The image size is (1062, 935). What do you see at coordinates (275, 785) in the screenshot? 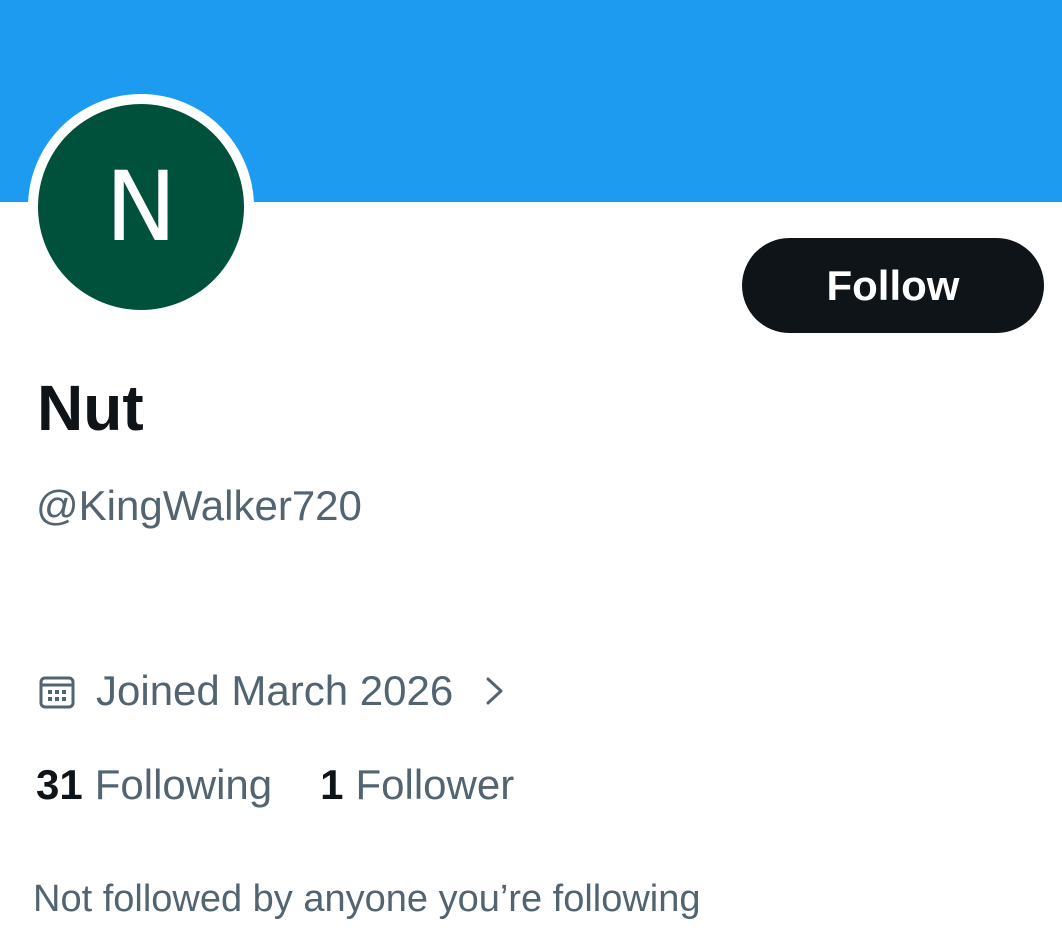
I see `follow-stats: 31 Following 1 Follower` at bounding box center [275, 785].